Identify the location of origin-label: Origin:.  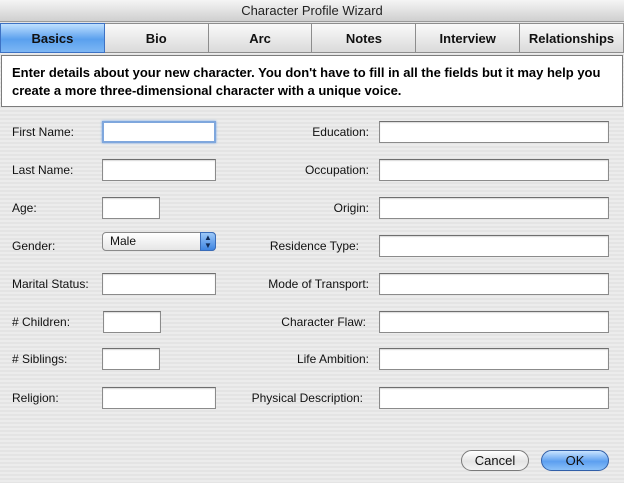
(351, 208).